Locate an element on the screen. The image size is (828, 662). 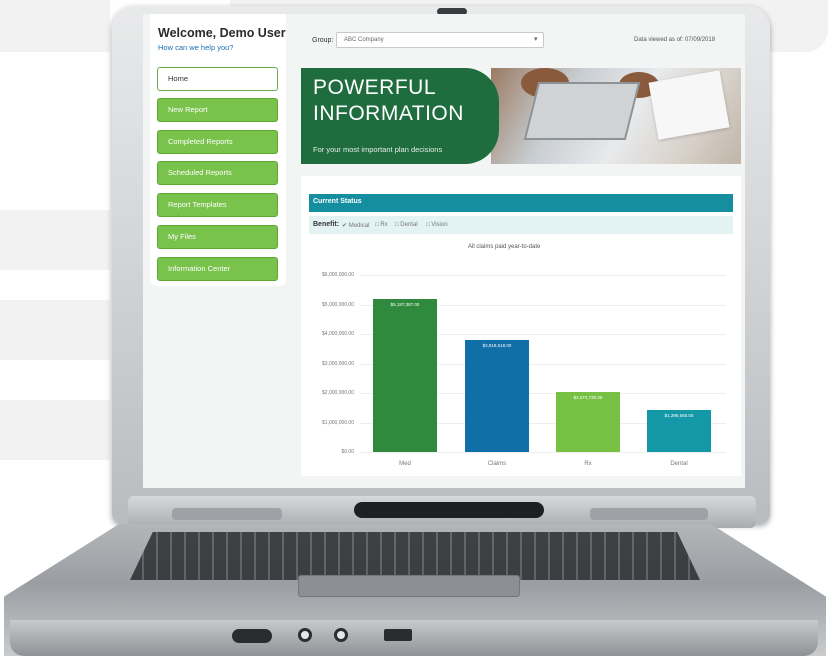
bar-value-label: $3,818,518.00 is located at coordinates (497, 345).